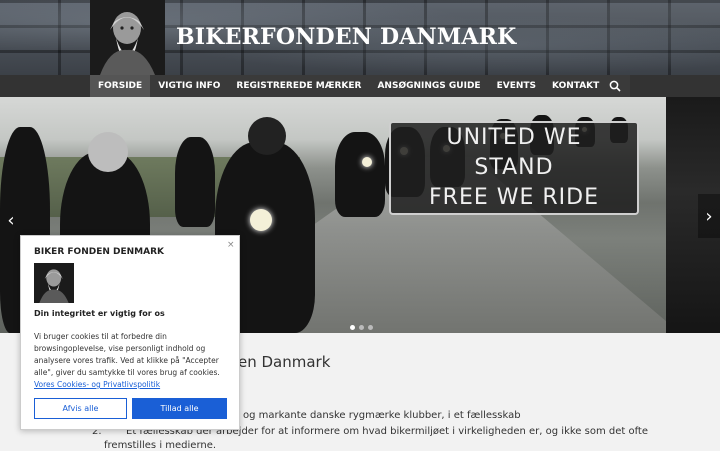  I want to click on slider-next-button: ›, so click(709, 216).